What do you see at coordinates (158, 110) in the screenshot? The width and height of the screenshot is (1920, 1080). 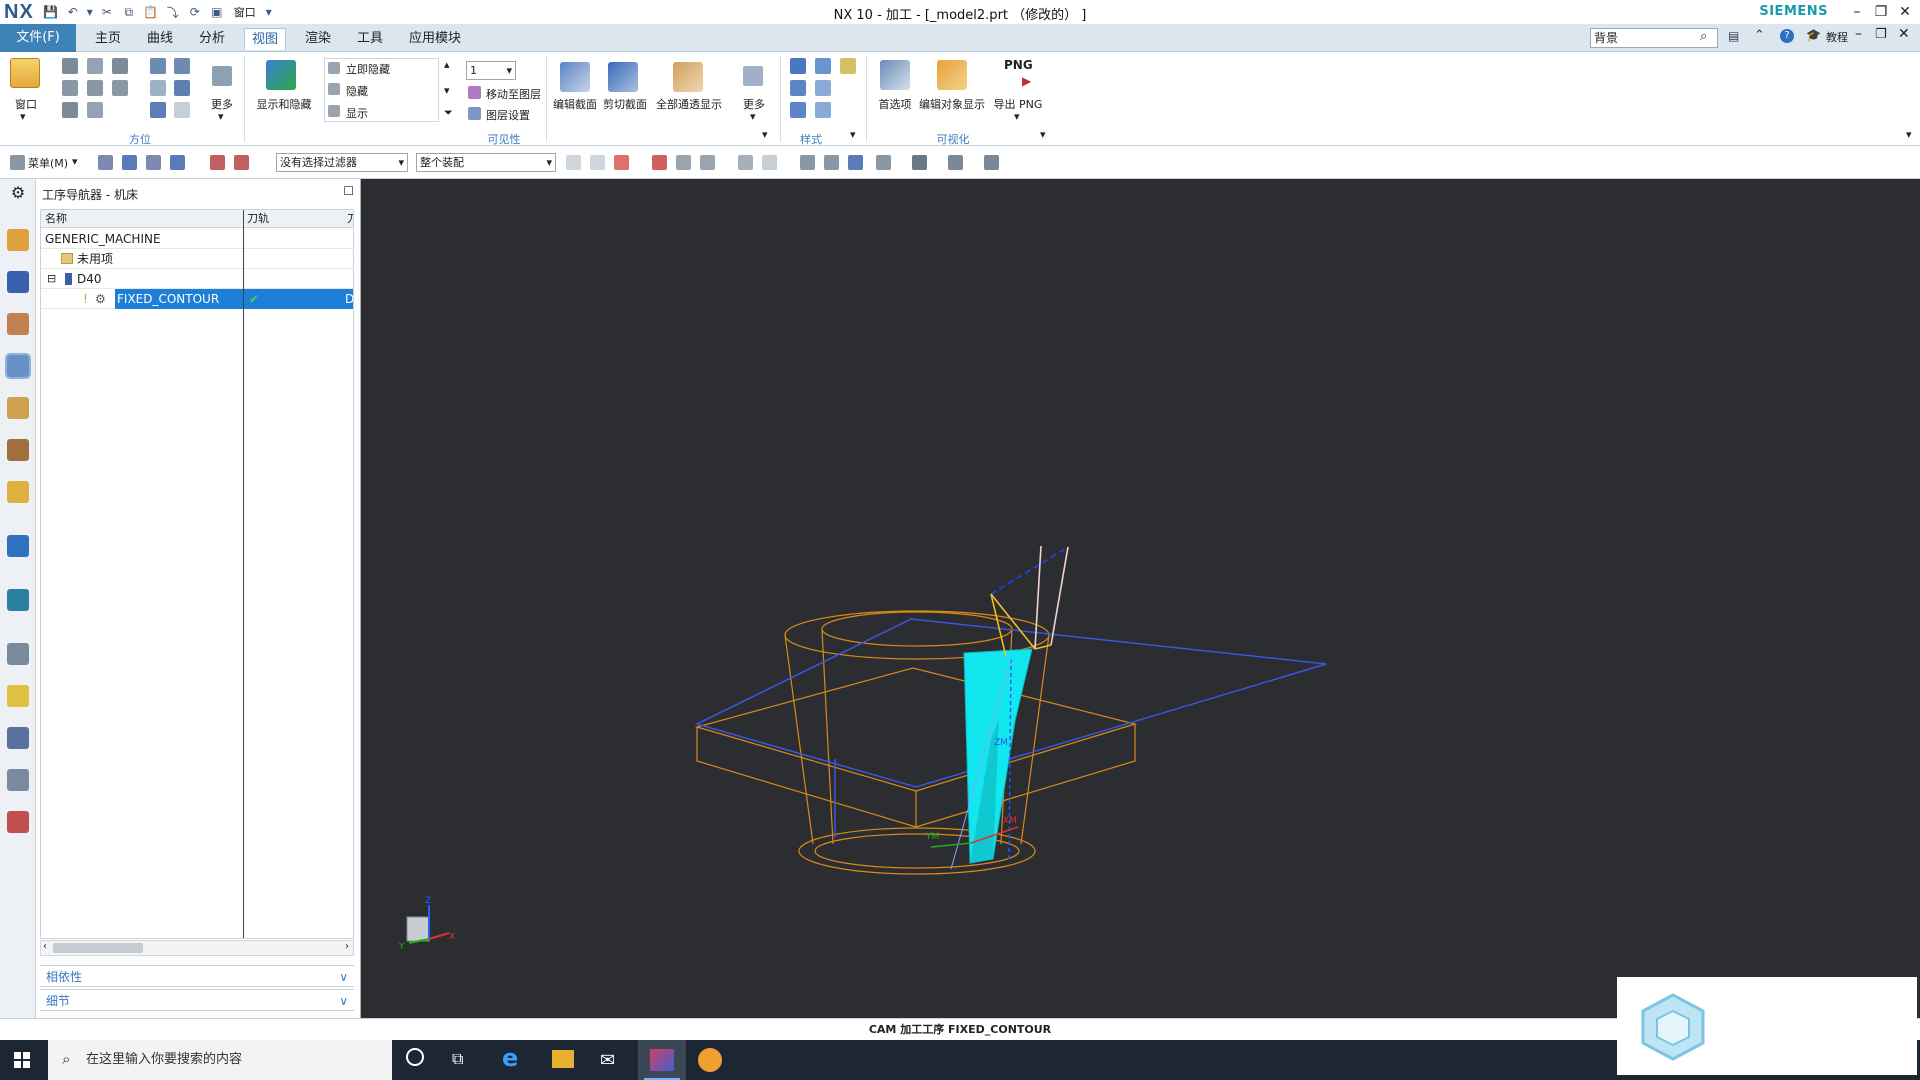 I see `rotate-icon` at bounding box center [158, 110].